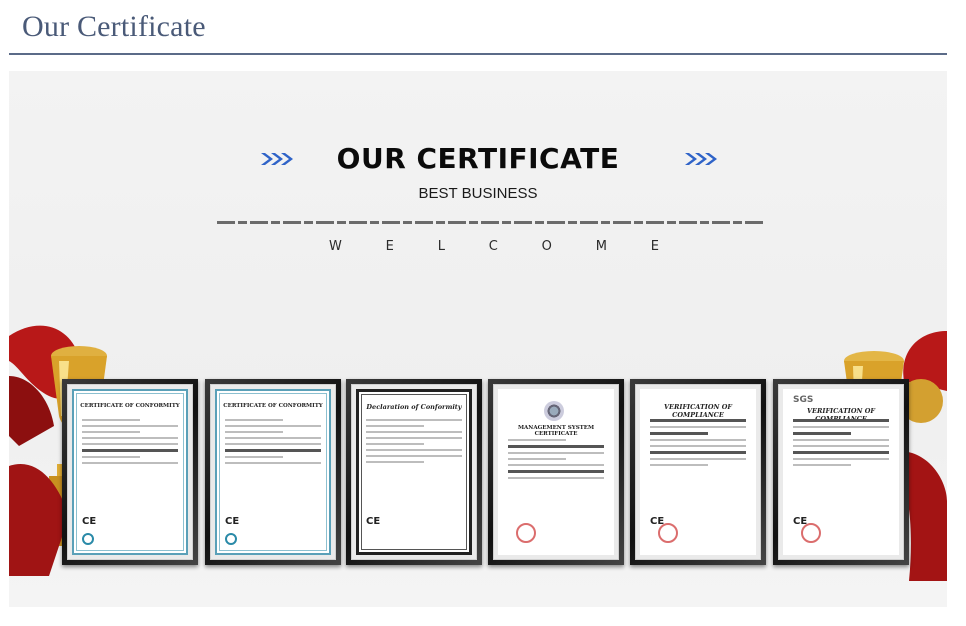 Image resolution: width=966 pixels, height=626 pixels. I want to click on welcome-letter: M, so click(601, 246).